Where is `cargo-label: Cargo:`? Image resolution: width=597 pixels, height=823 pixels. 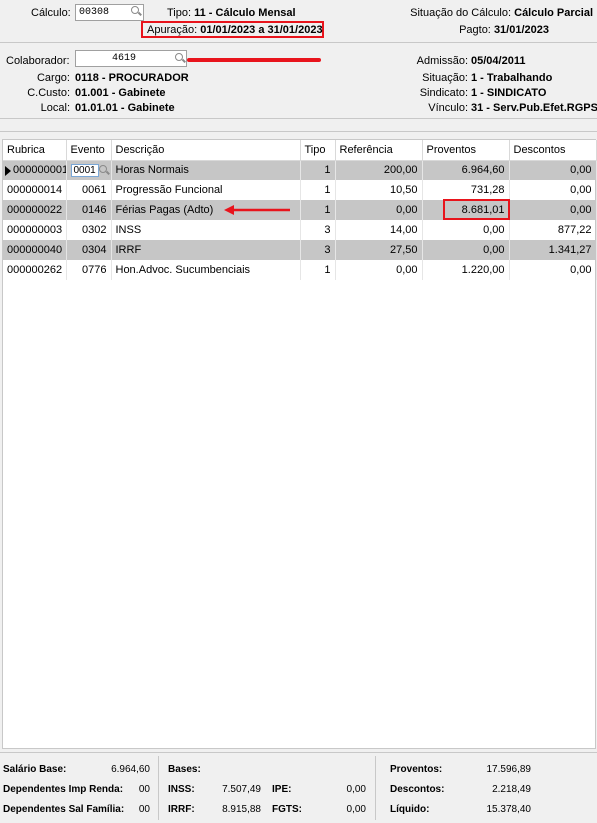 cargo-label: Cargo: is located at coordinates (53, 78).